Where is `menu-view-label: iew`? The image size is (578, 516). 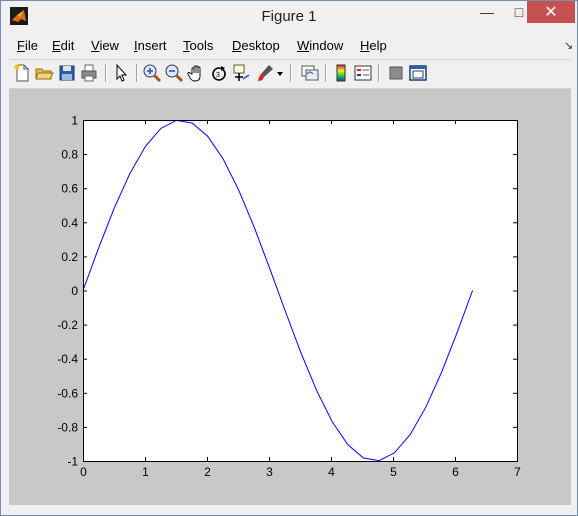
menu-view-label: iew is located at coordinates (109, 45).